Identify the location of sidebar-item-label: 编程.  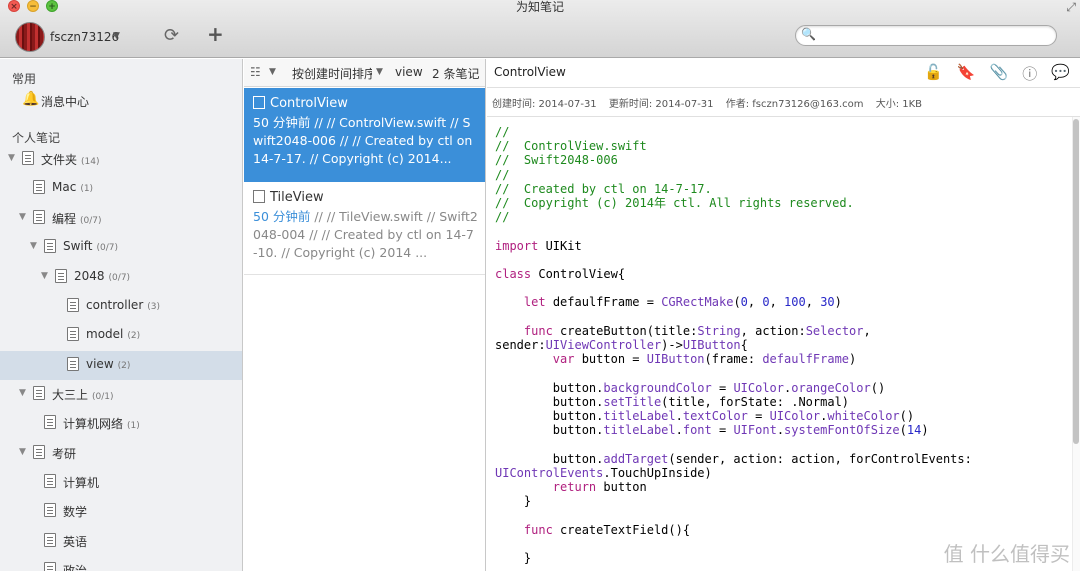
(64, 219).